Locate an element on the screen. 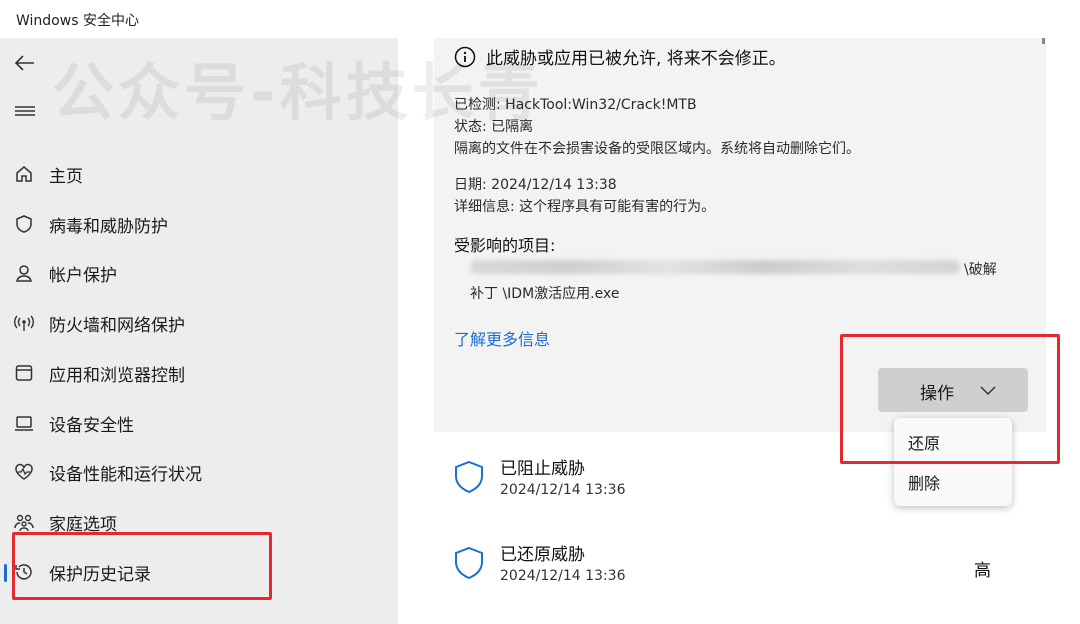  sidebar-item-label: 帐户保护 is located at coordinates (83, 275).